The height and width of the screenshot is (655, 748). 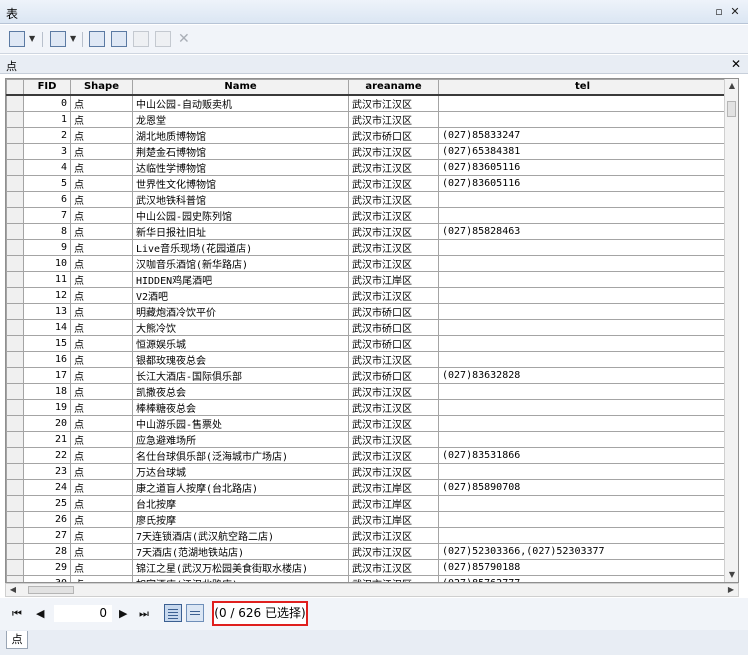 I want to click on scroll-left-icon: ◀, so click(x=13, y=590).